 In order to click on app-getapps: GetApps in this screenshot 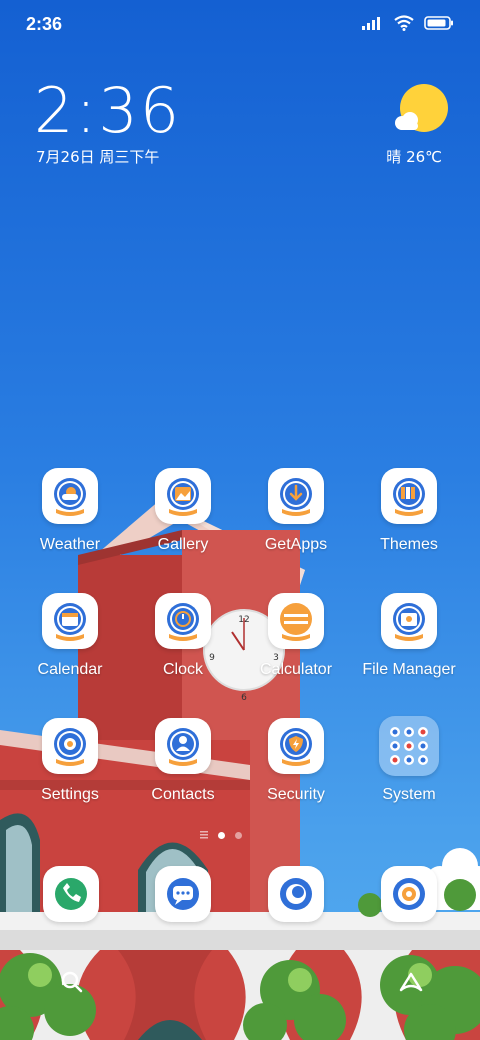, I will do `click(296, 523)`.